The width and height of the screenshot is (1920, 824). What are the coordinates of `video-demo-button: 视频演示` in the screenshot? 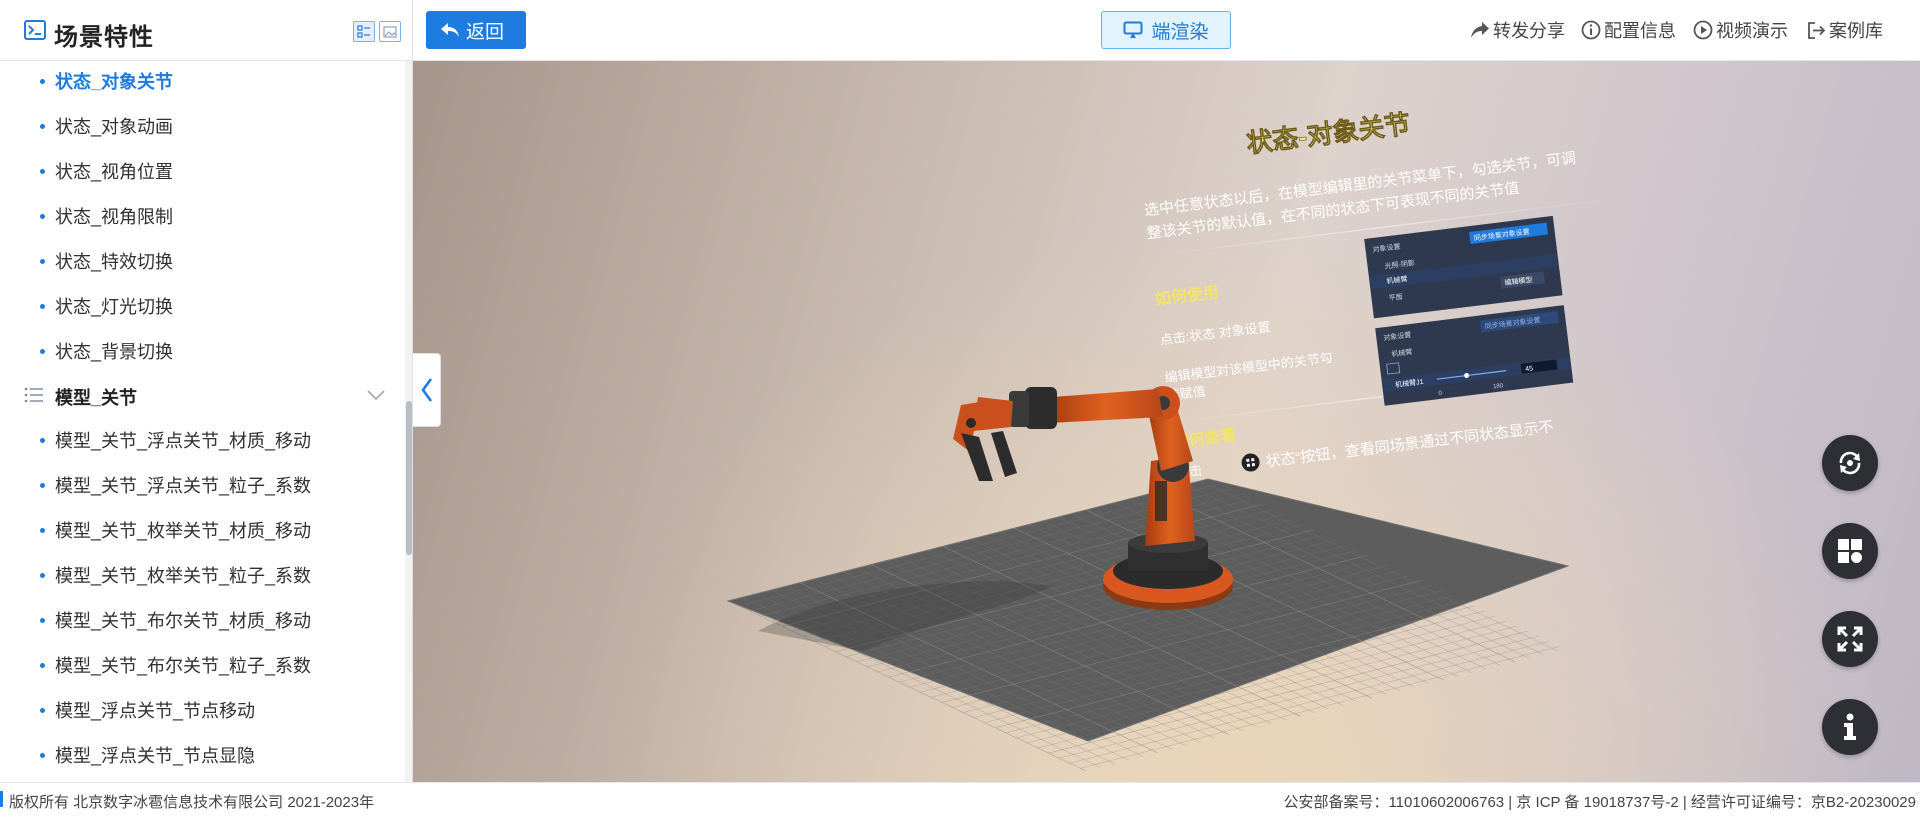 It's located at (1740, 30).